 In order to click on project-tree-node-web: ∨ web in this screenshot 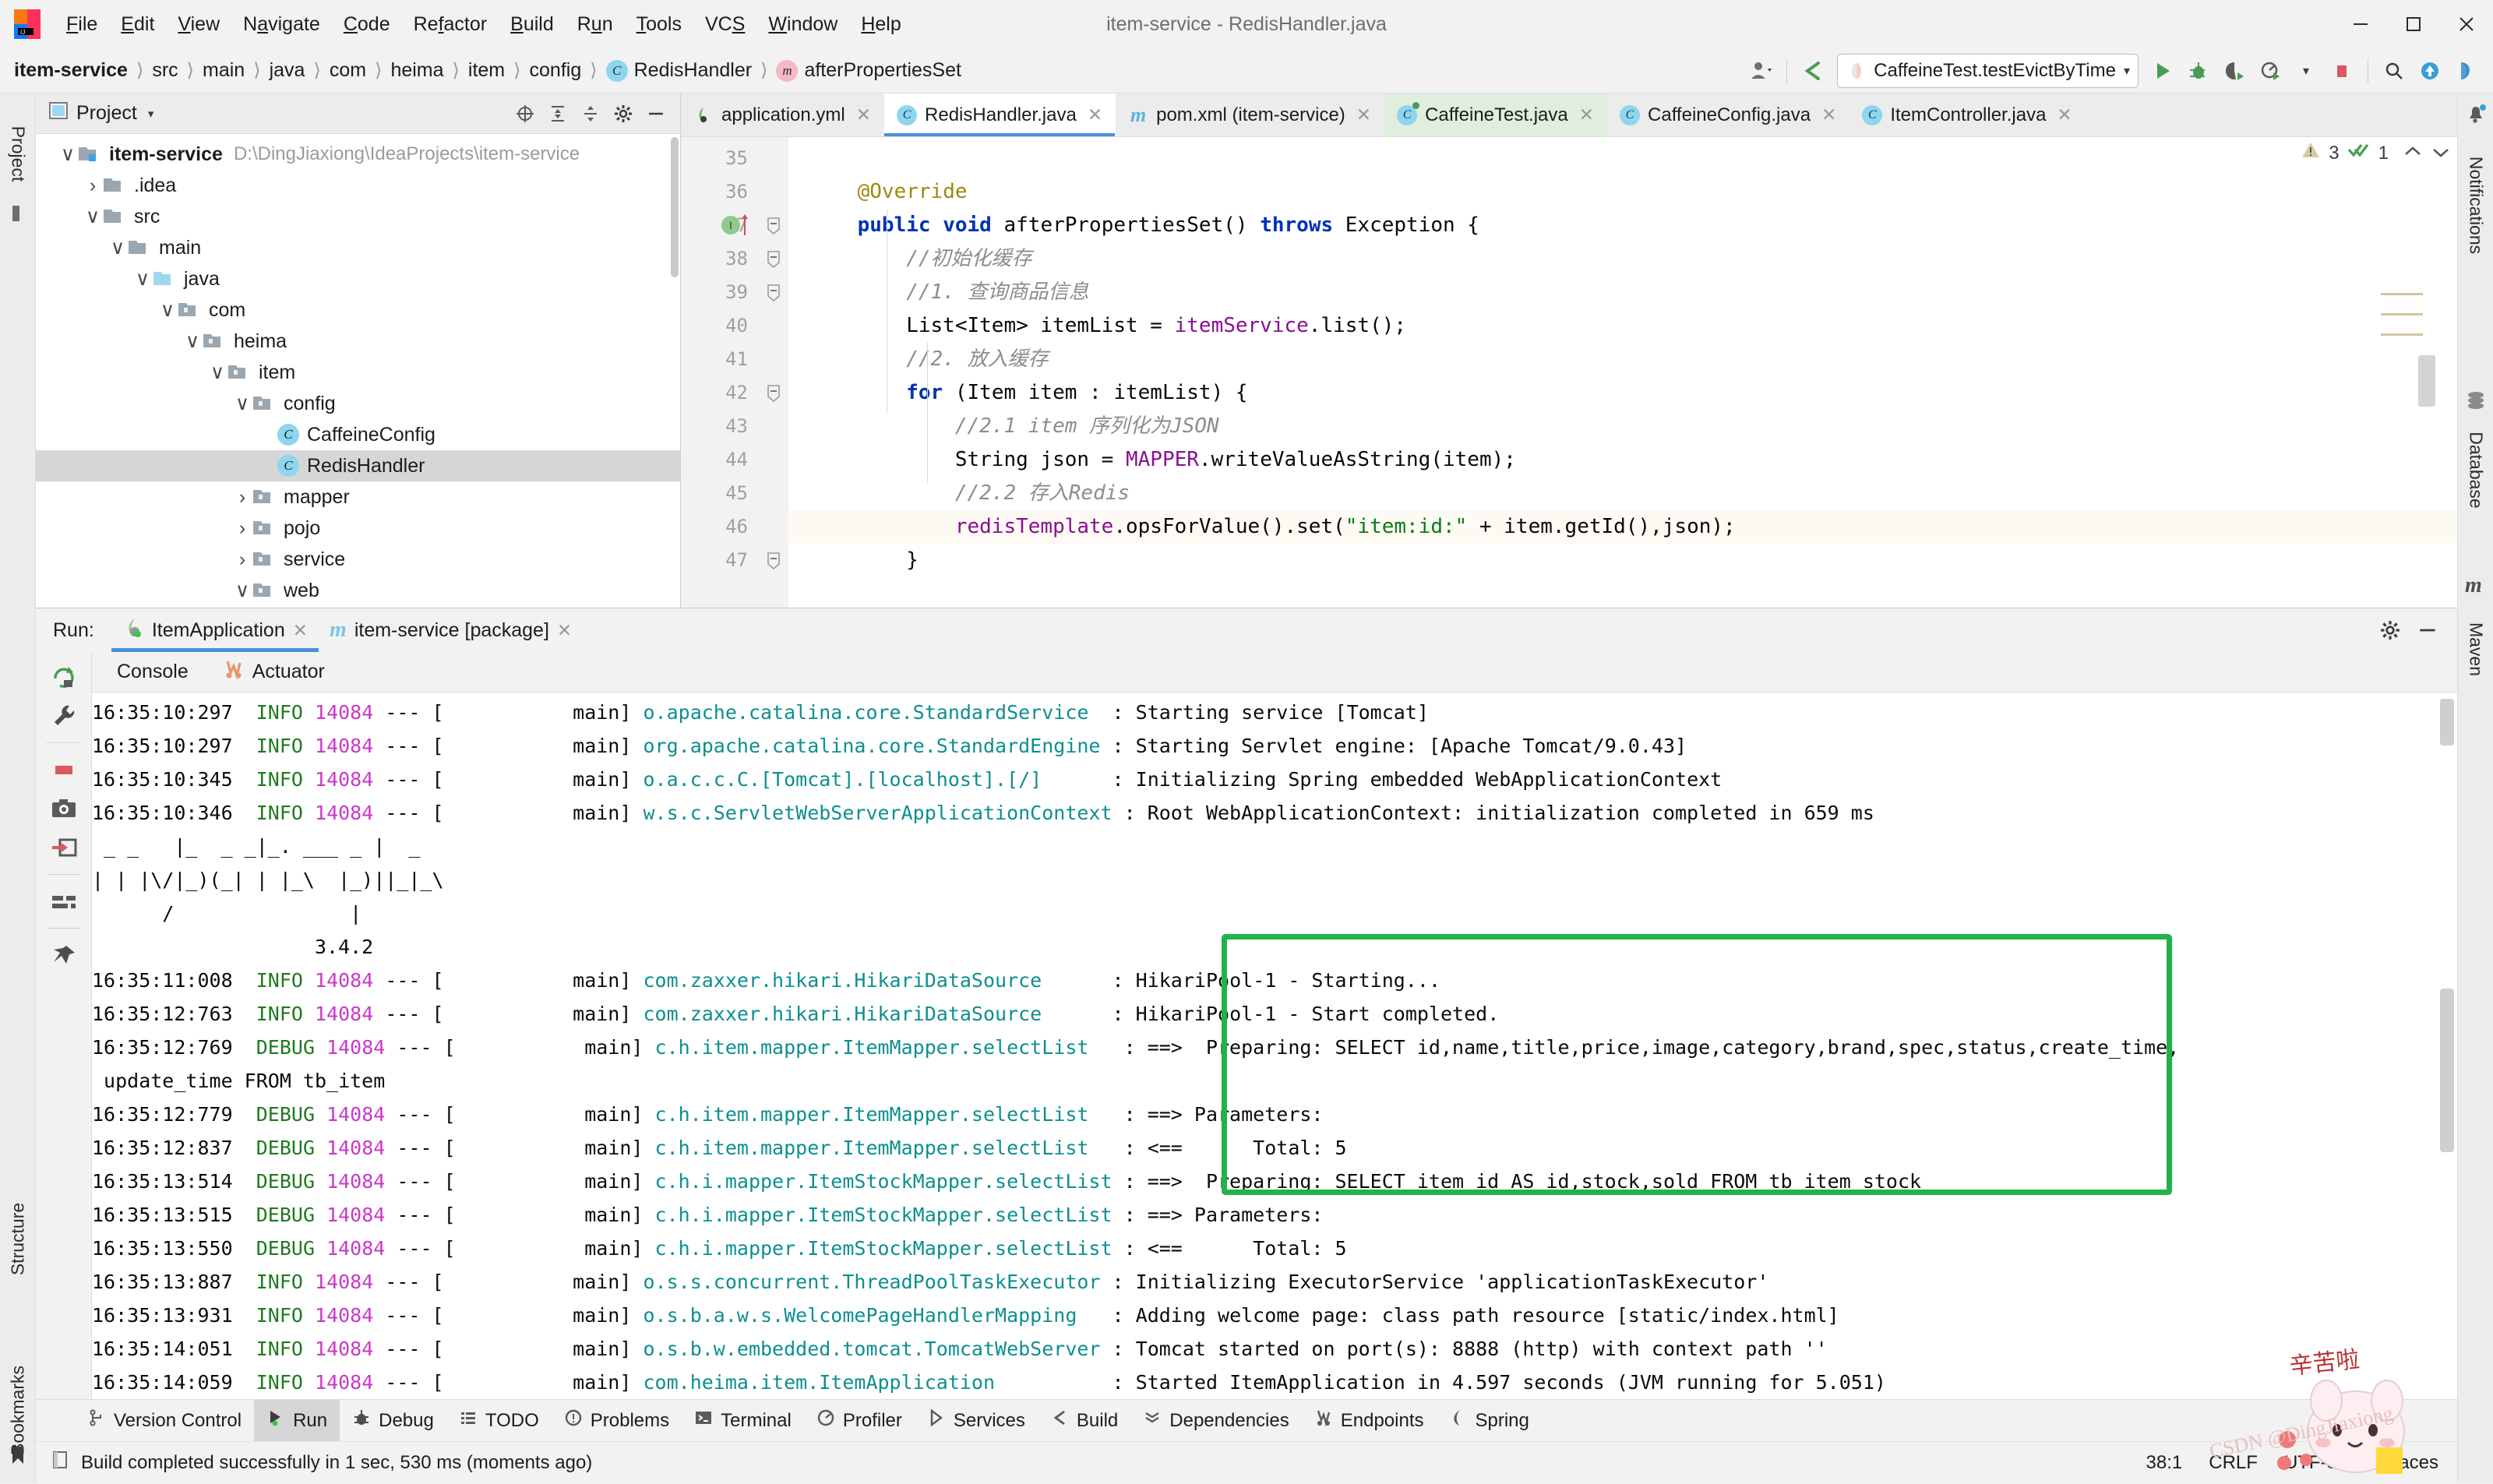, I will do `click(358, 591)`.